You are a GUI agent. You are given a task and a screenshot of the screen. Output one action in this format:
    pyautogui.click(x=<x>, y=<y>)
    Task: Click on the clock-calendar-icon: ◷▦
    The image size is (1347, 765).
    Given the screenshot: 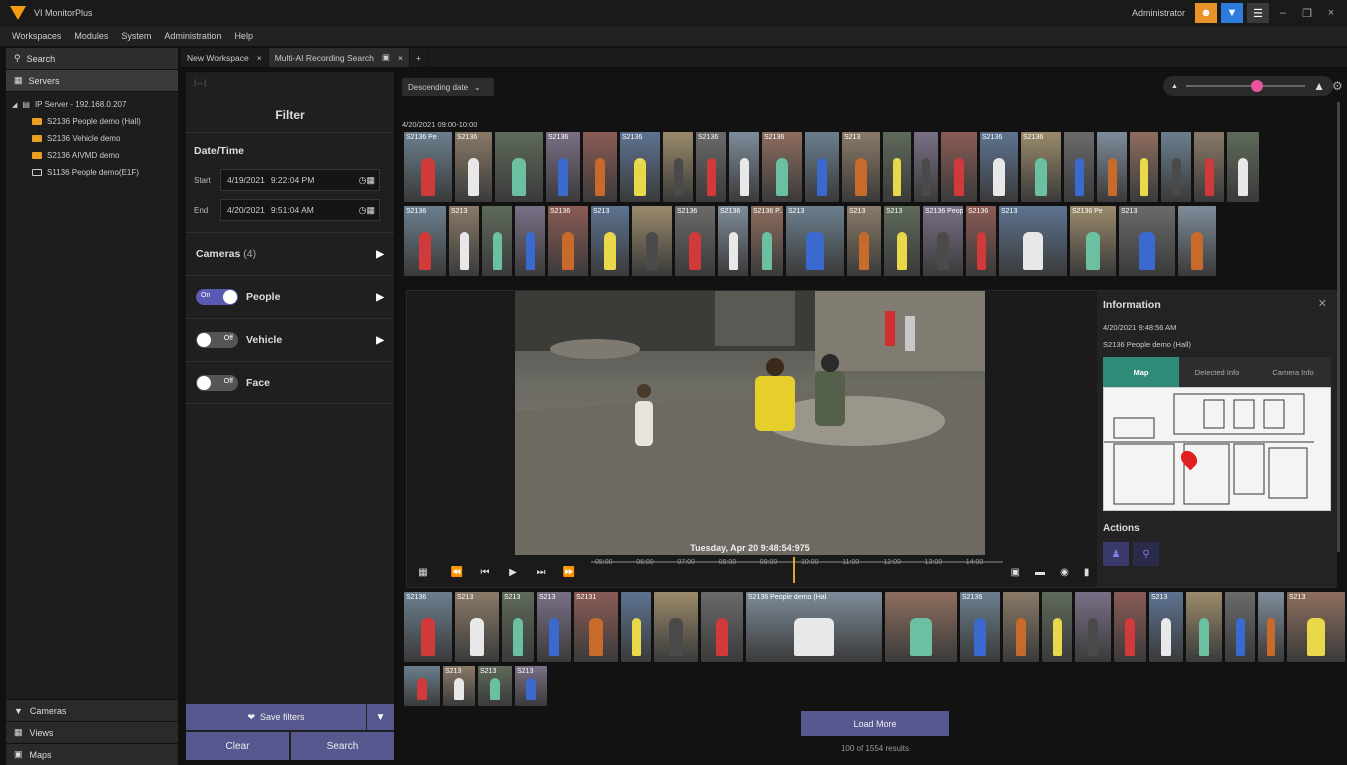 What is the action you would take?
    pyautogui.click(x=367, y=210)
    